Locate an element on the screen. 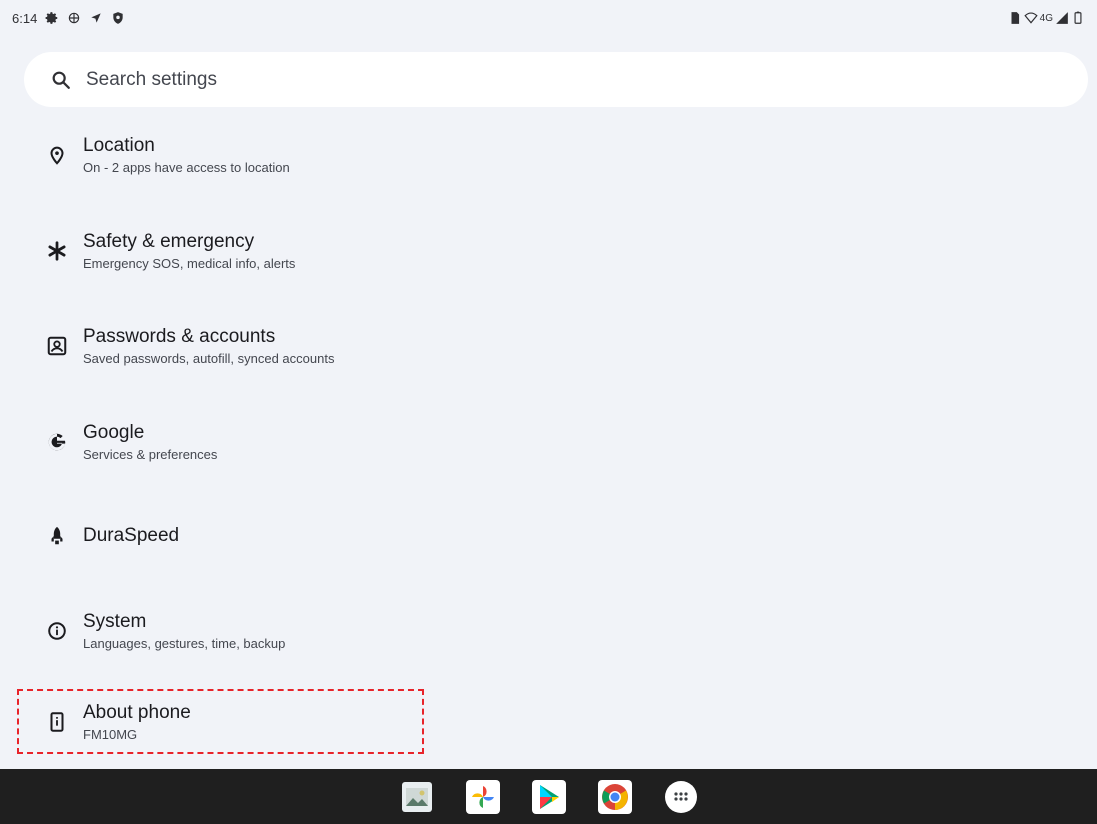 This screenshot has width=1097, height=824. asterisk-icon is located at coordinates (57, 251).